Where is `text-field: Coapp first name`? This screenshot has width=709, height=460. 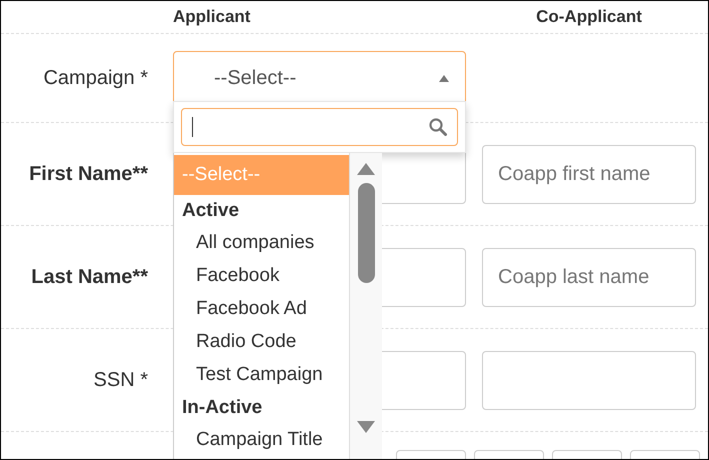
text-field: Coapp first name is located at coordinates (589, 174).